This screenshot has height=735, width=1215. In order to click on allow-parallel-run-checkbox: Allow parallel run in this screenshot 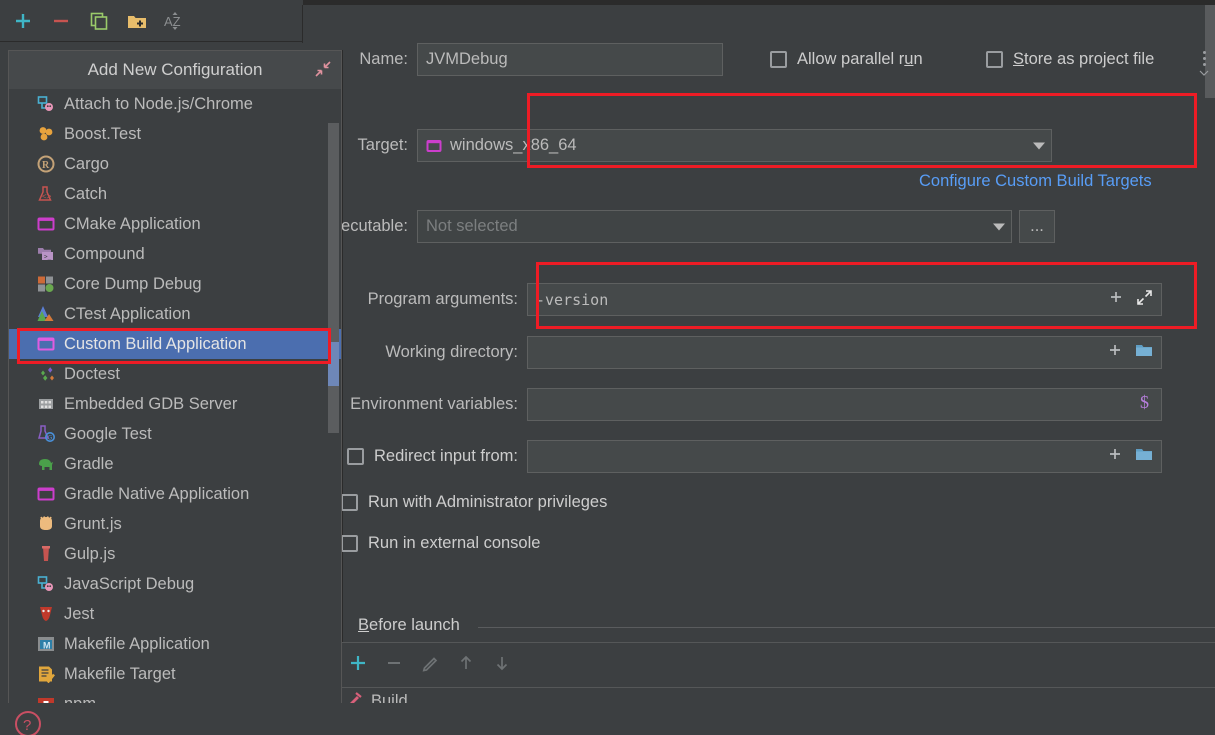, I will do `click(846, 59)`.